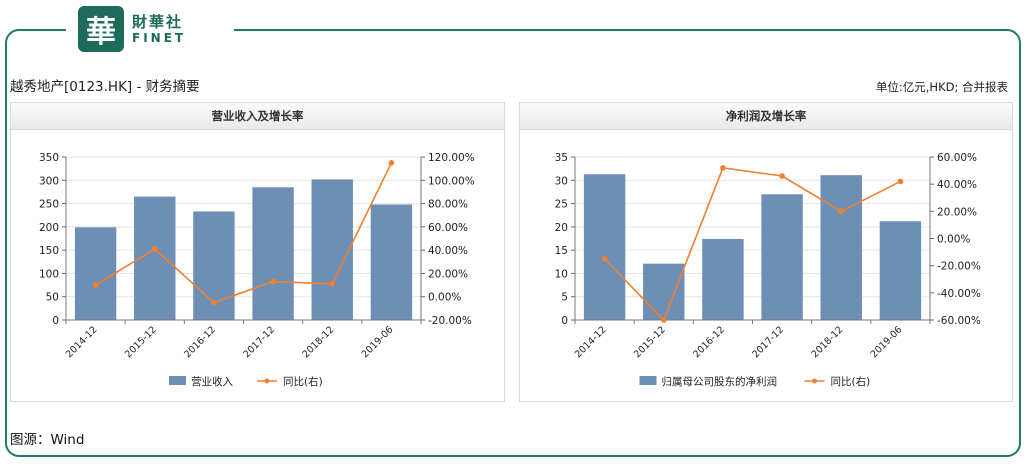  Describe the element at coordinates (959, 294) in the screenshot. I see `right-axis-tick-label: -40.00%` at that location.